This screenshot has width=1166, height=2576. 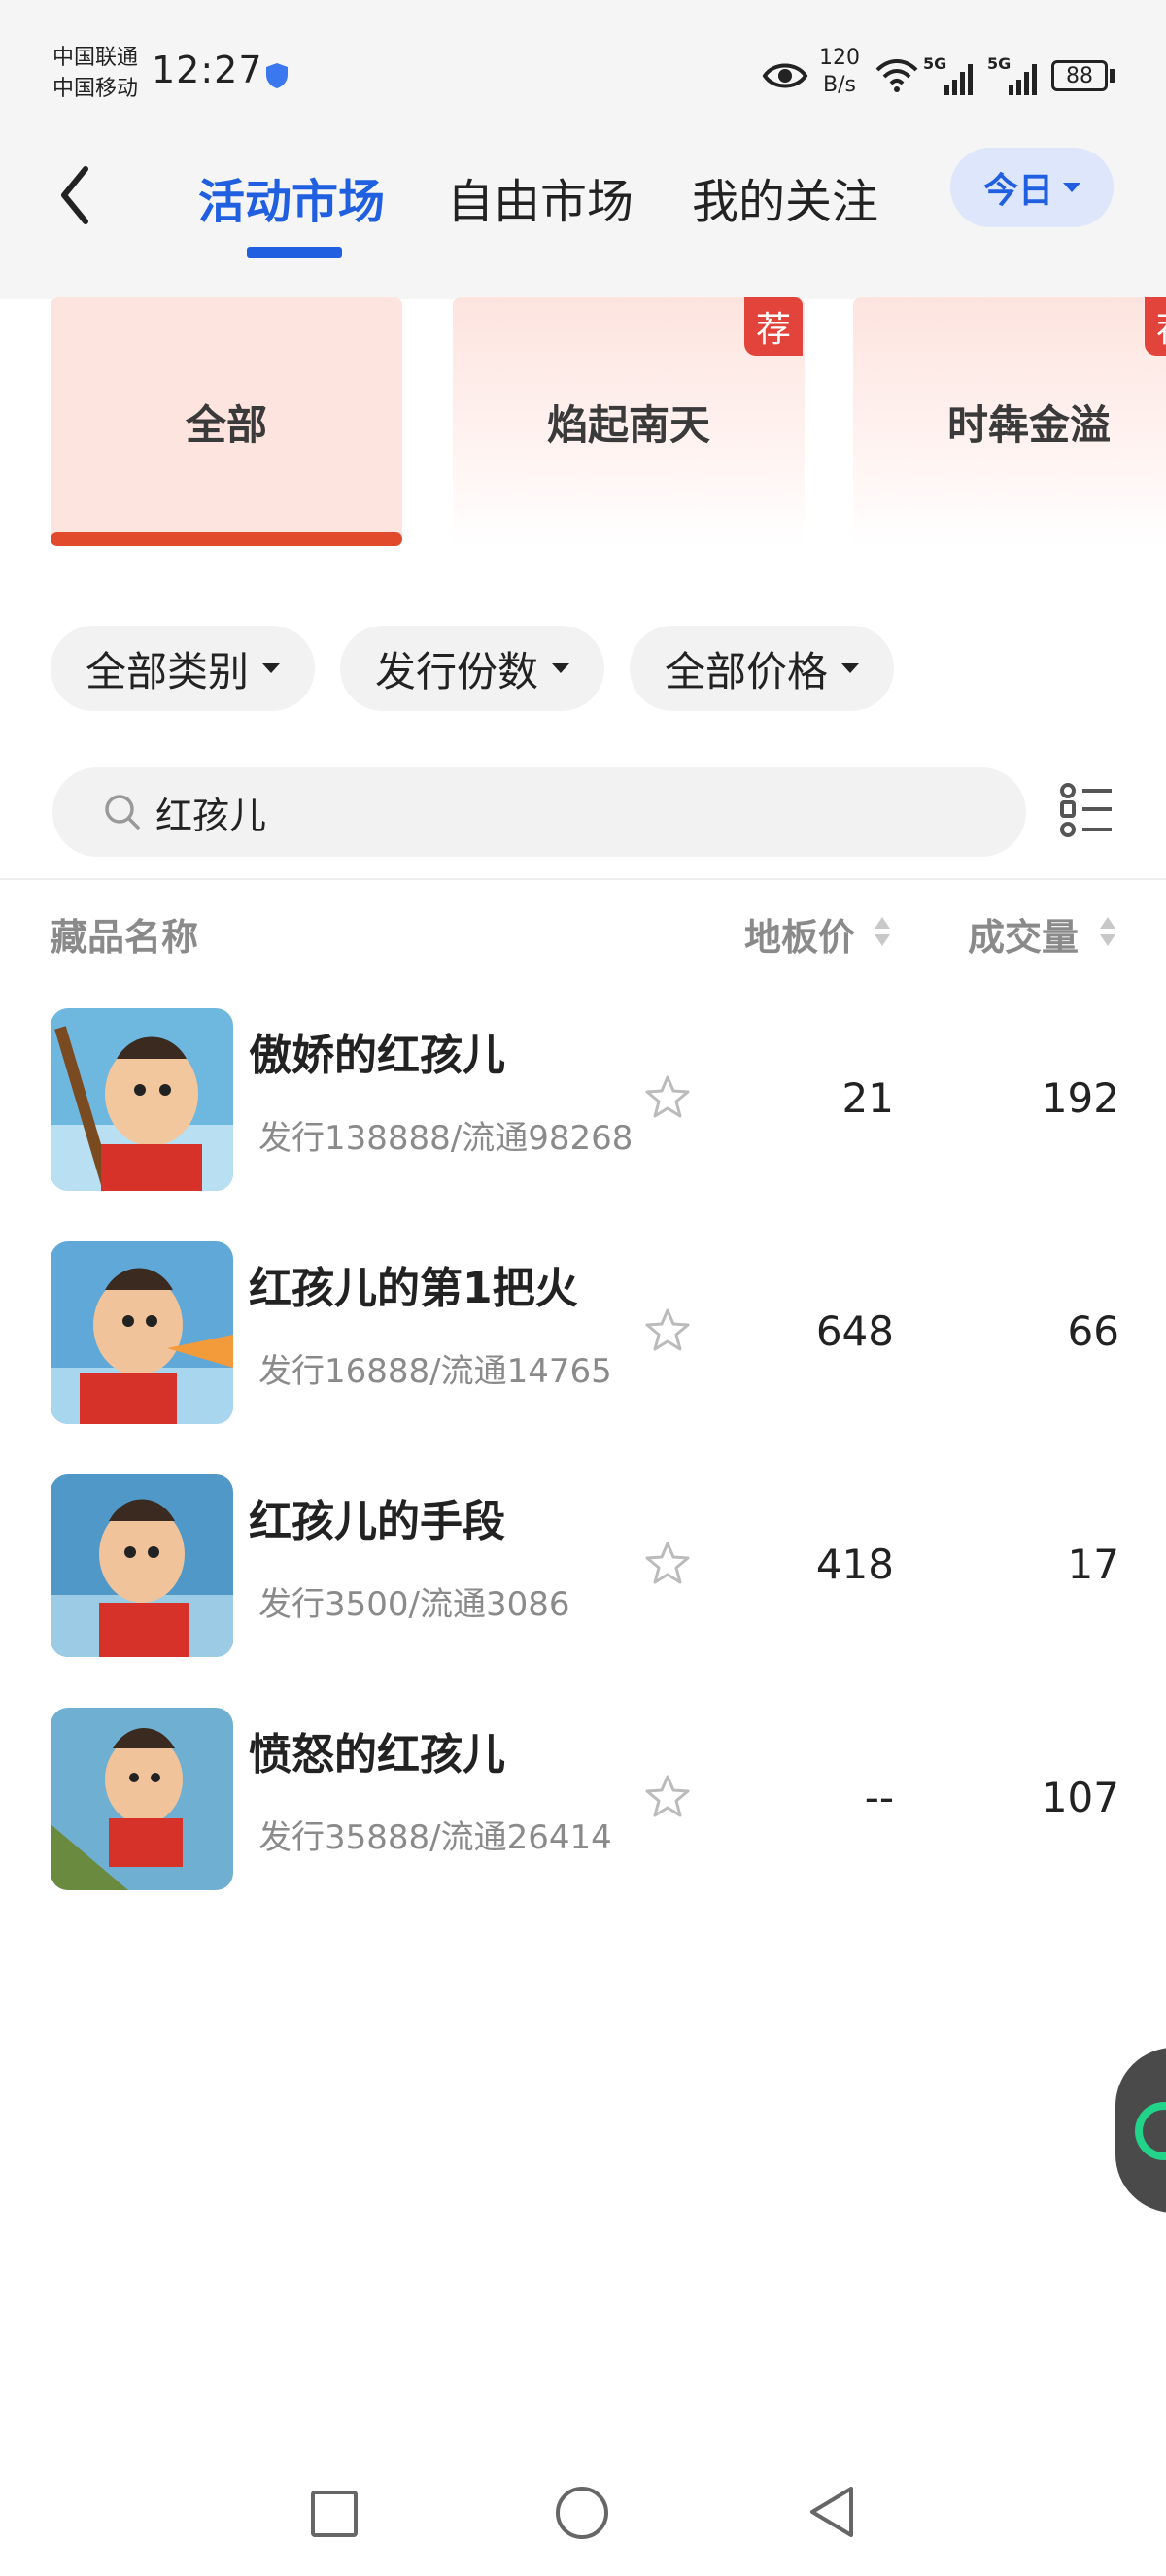 What do you see at coordinates (377, 1754) in the screenshot?
I see `item-name: 愤怒的红孩儿` at bounding box center [377, 1754].